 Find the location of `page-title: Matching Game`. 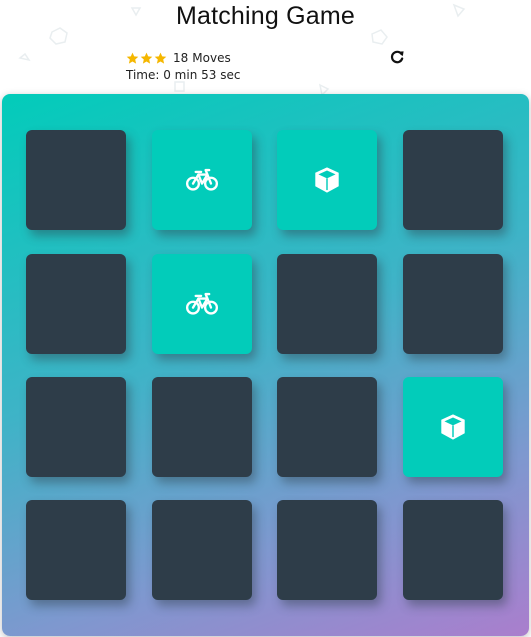

page-title: Matching Game is located at coordinates (265, 16).